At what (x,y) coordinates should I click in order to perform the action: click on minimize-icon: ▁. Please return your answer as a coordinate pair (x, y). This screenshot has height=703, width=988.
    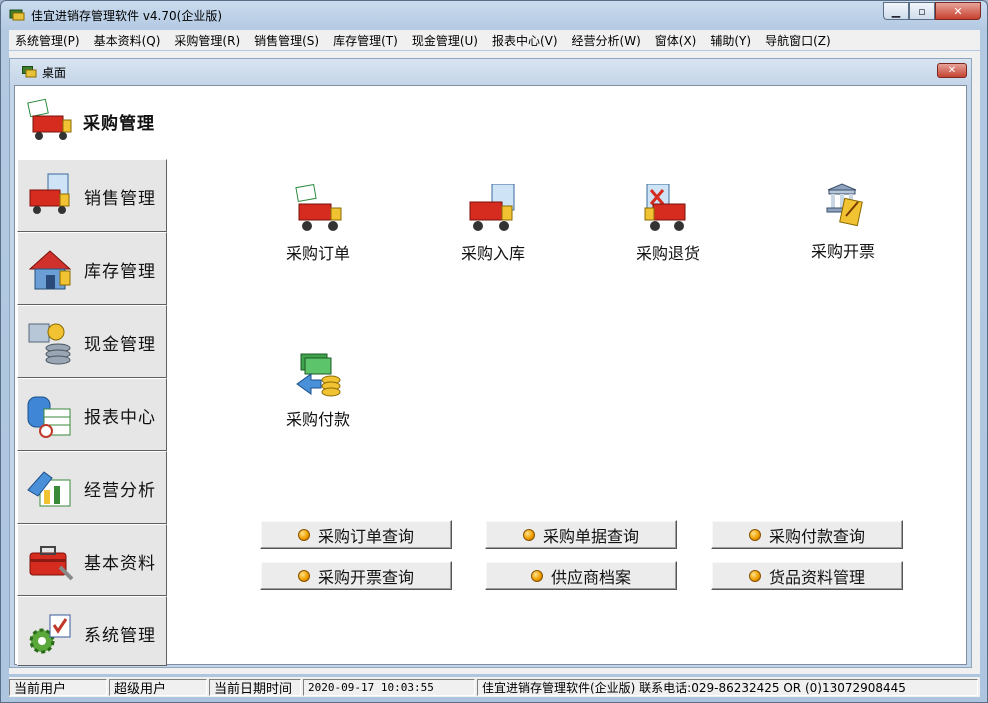
    Looking at the image, I should click on (896, 11).